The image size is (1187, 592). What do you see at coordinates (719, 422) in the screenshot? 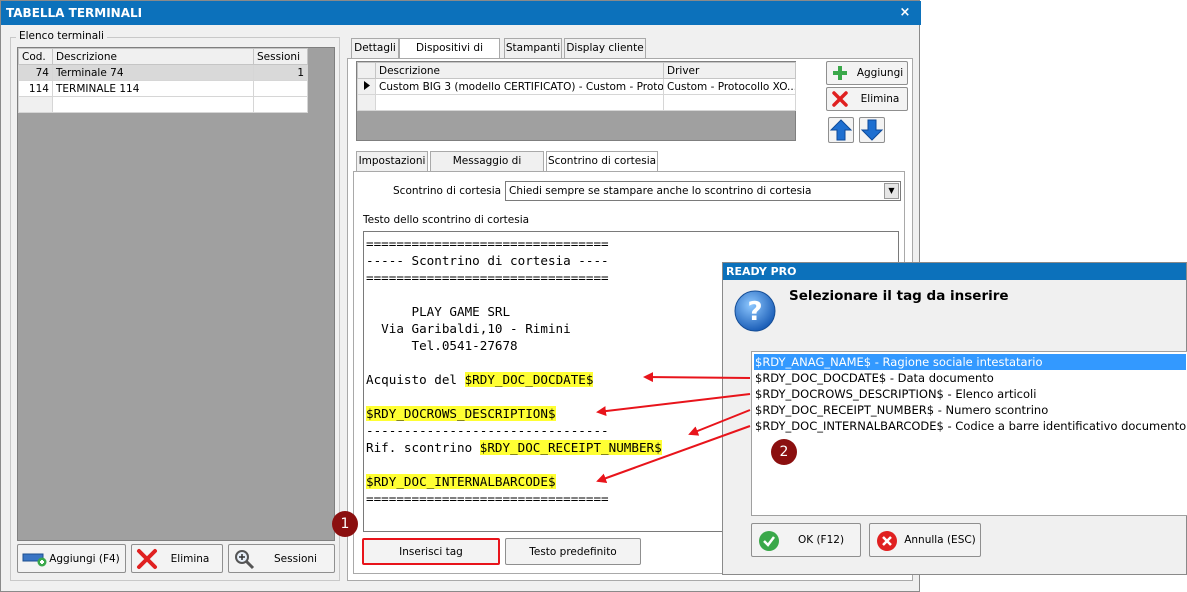
I see `arrow-receipt-number` at bounding box center [719, 422].